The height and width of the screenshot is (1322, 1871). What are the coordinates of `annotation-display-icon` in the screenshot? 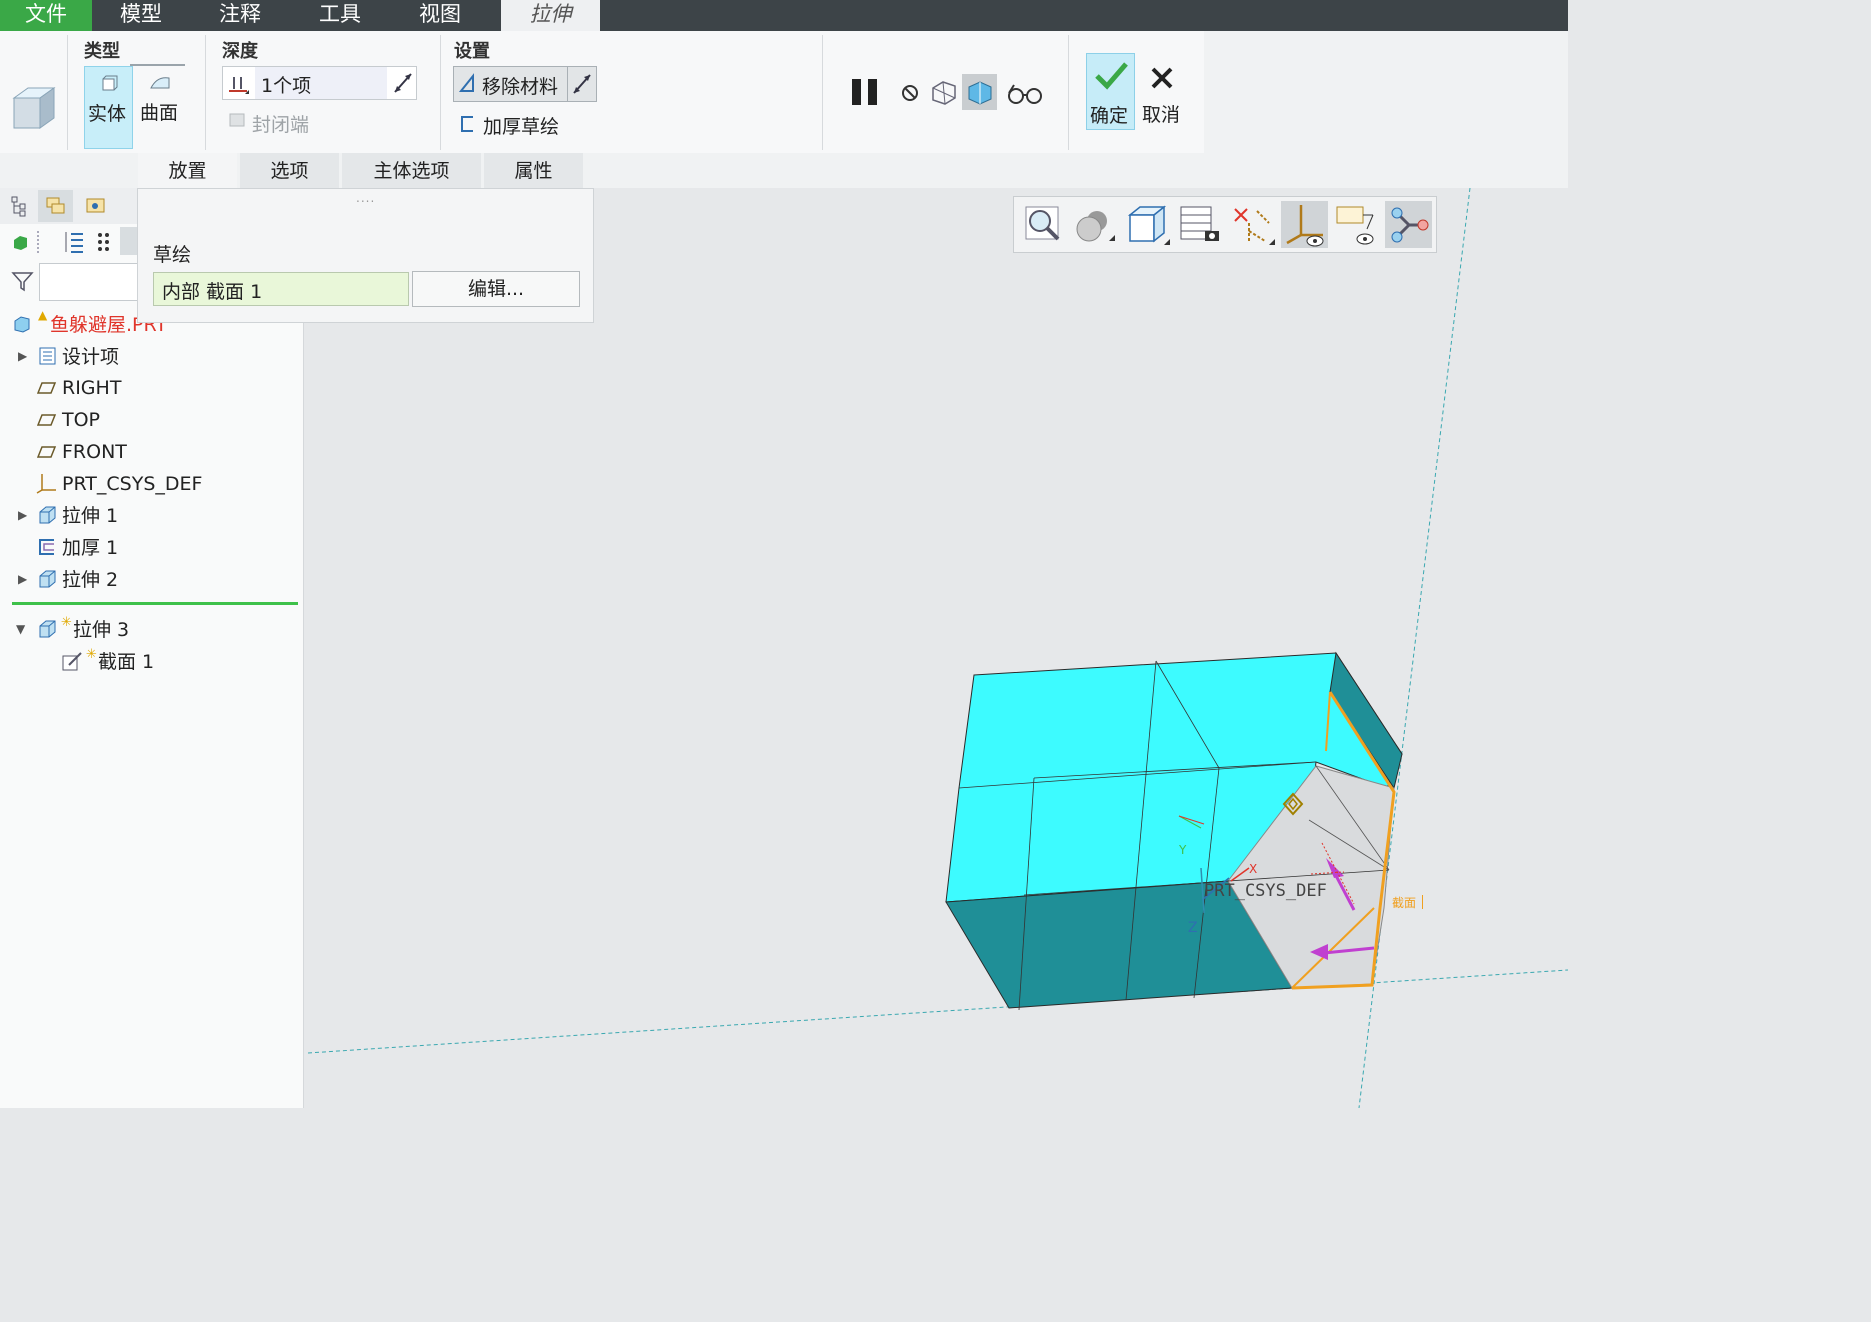 It's located at (1356, 224).